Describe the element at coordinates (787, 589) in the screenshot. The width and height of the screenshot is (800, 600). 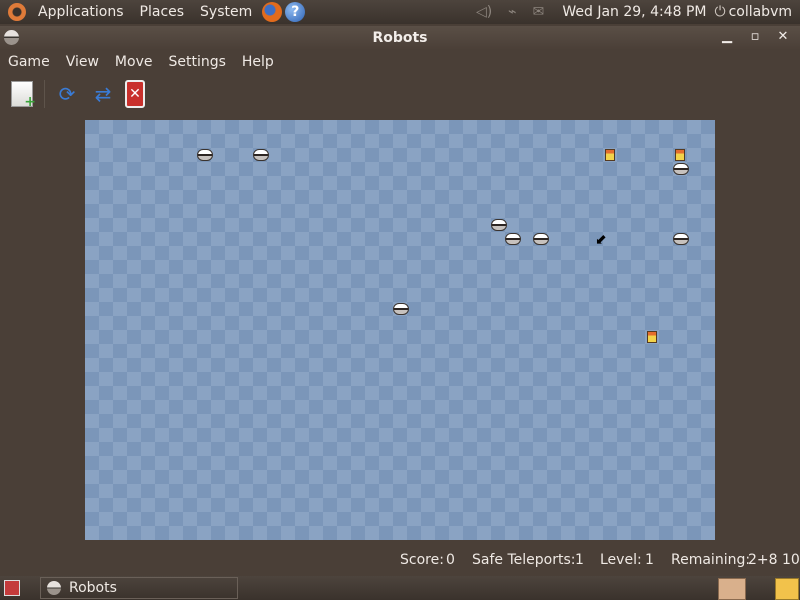
I see `trash-icon` at that location.